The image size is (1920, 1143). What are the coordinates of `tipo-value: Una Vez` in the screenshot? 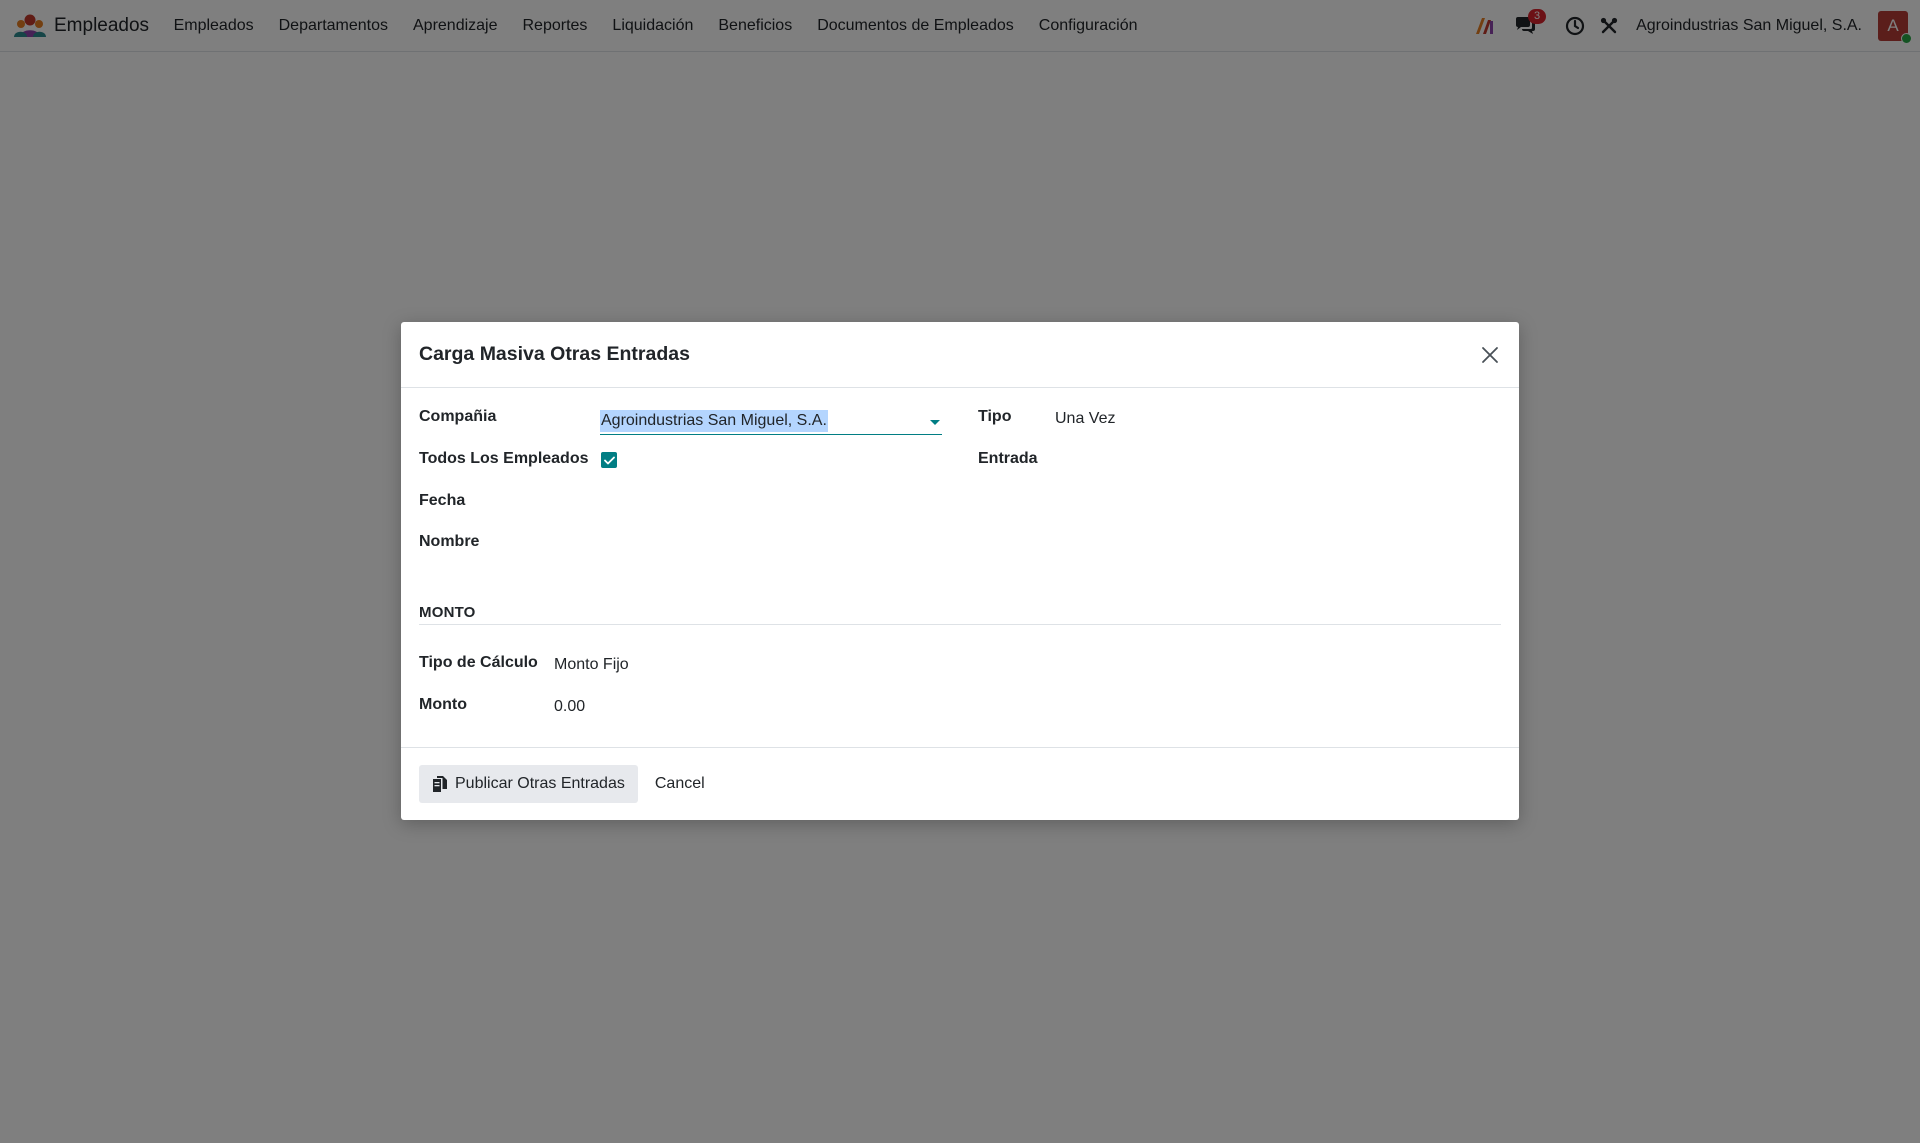 It's located at (1085, 419).